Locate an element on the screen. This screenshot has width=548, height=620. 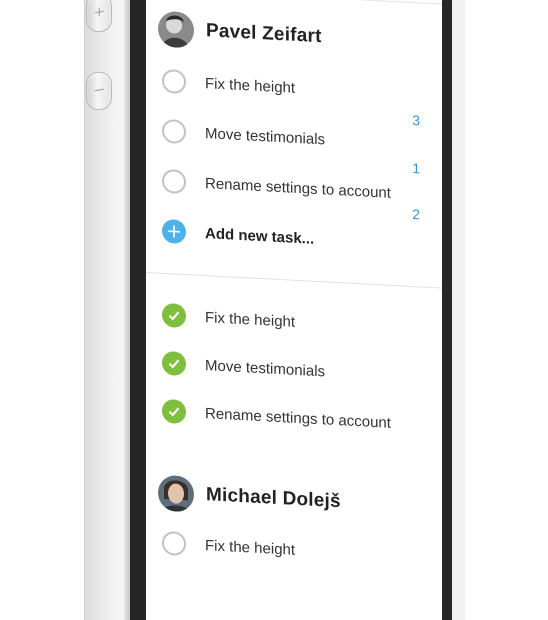
minus-icon: − is located at coordinates (99, 90).